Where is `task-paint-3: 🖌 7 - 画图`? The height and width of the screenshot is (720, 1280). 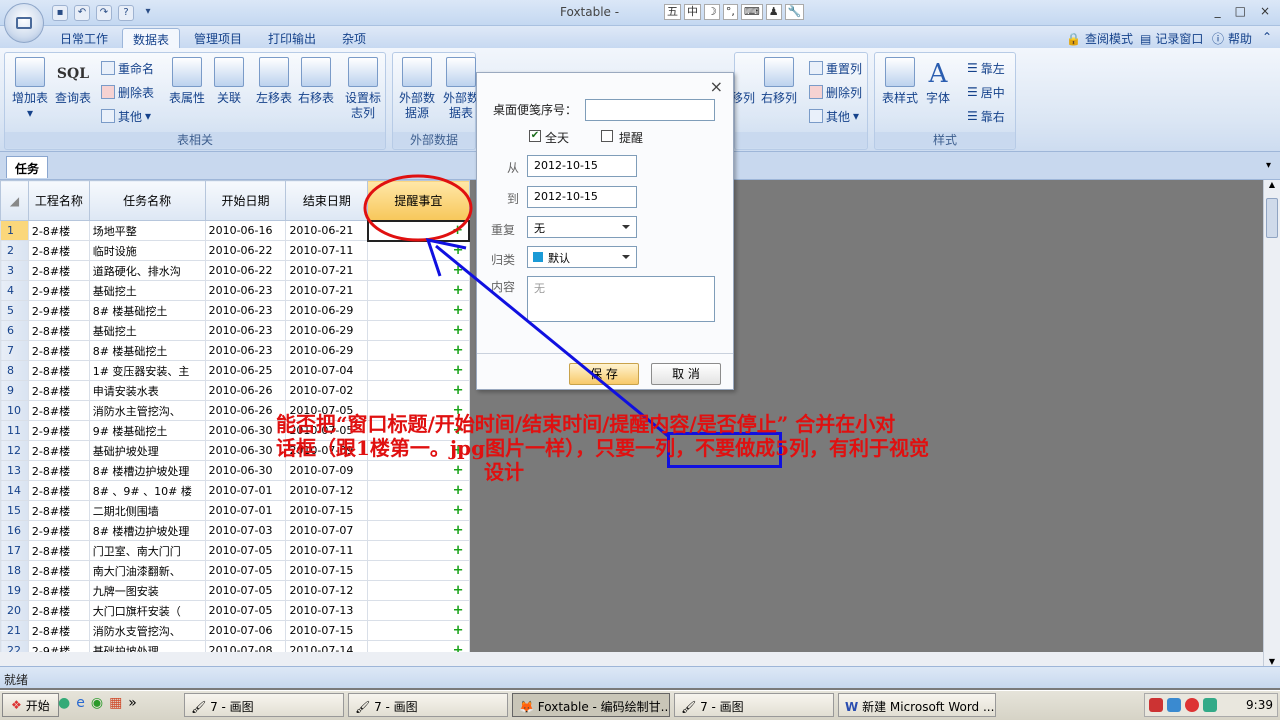 task-paint-3: 🖌 7 - 画图 is located at coordinates (754, 705).